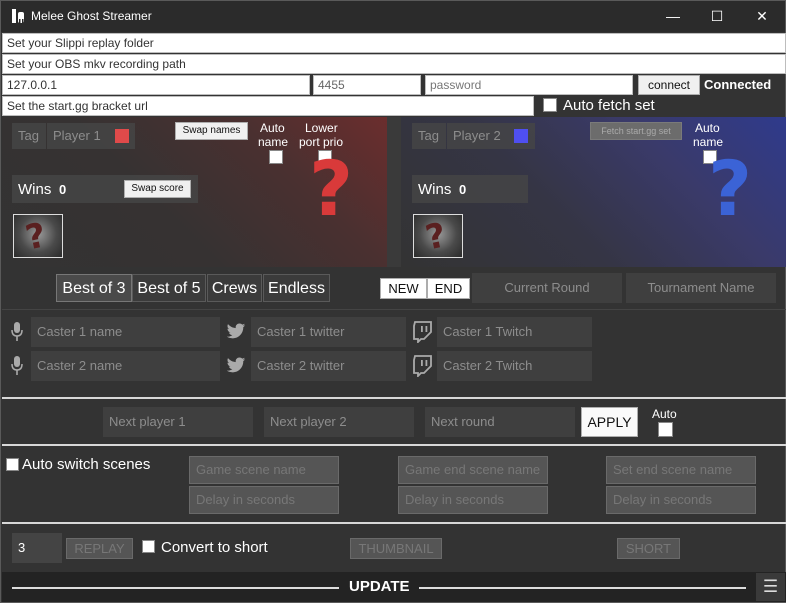  Describe the element at coordinates (701, 288) in the screenshot. I see `tournament-name-input: Tournament Name` at that location.